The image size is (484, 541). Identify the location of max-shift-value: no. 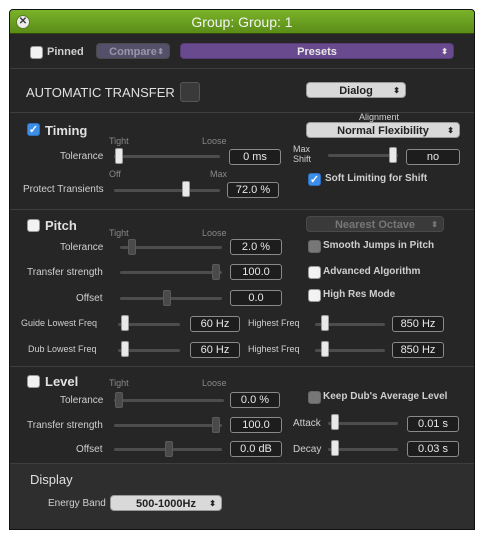
(433, 157).